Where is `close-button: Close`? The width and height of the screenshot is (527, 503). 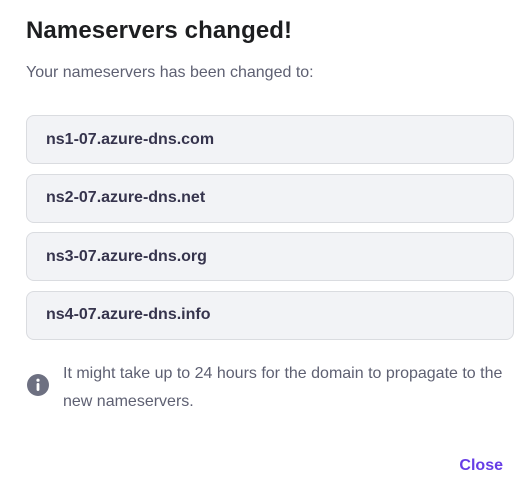
close-button: Close is located at coordinates (481, 466).